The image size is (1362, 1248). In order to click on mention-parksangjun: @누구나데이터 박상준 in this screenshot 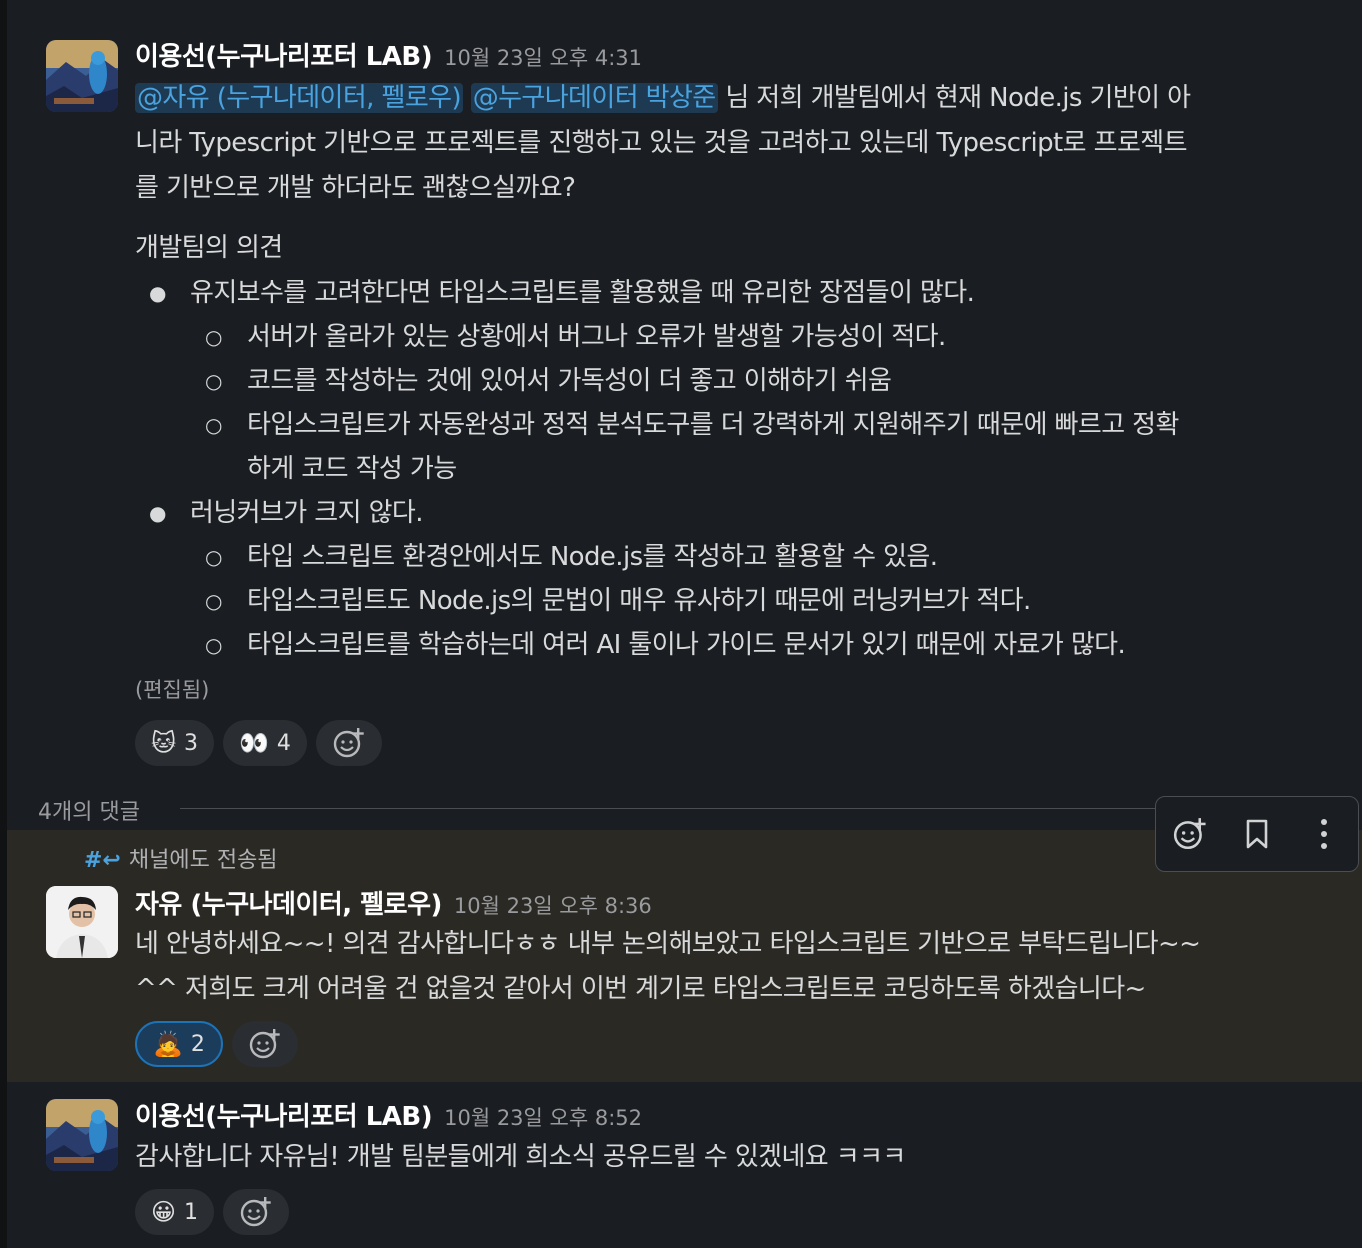, I will do `click(594, 98)`.